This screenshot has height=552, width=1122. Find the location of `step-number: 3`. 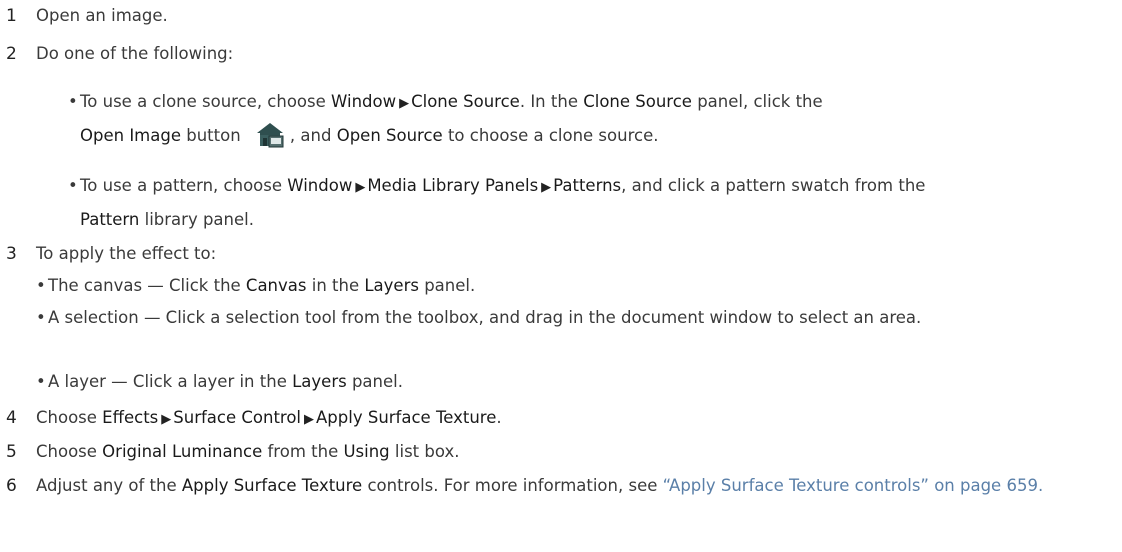

step-number: 3 is located at coordinates (11, 254).